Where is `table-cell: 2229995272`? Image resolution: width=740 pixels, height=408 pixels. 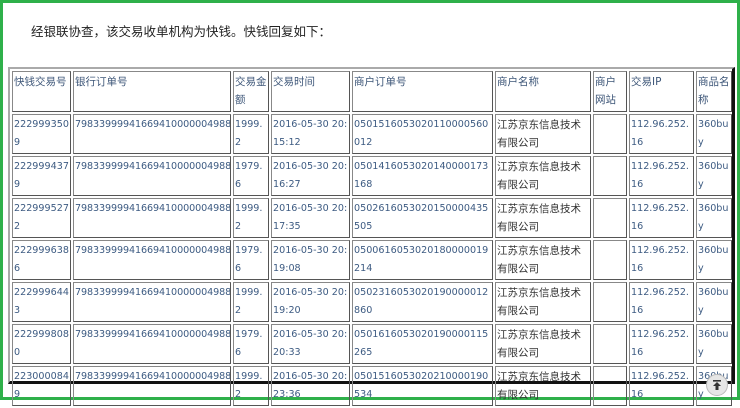
table-cell: 2229995272 is located at coordinates (41, 218).